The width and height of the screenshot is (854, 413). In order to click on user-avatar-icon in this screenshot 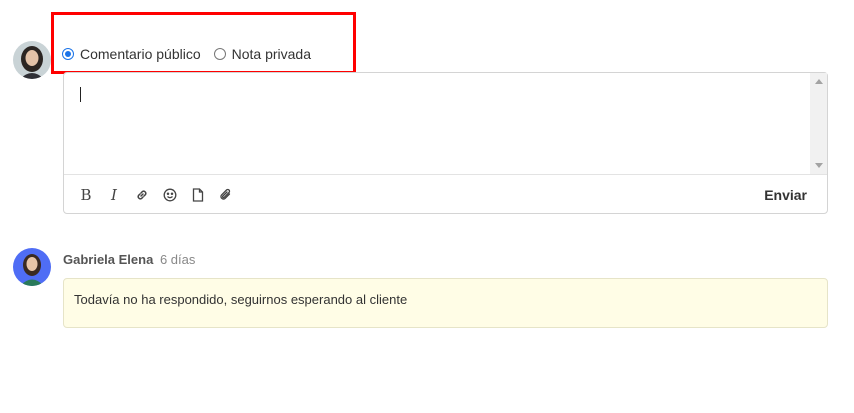, I will do `click(32, 60)`.